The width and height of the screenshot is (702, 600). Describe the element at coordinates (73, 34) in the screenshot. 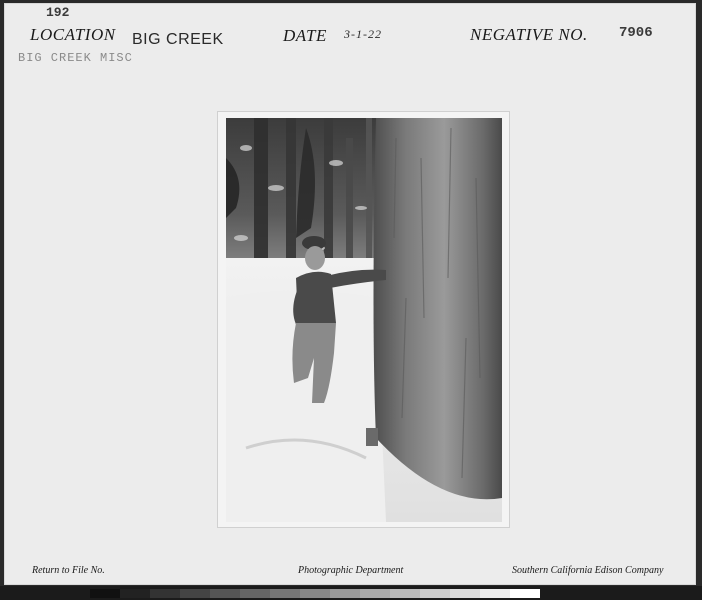

I see `location-label: LOCATION` at that location.